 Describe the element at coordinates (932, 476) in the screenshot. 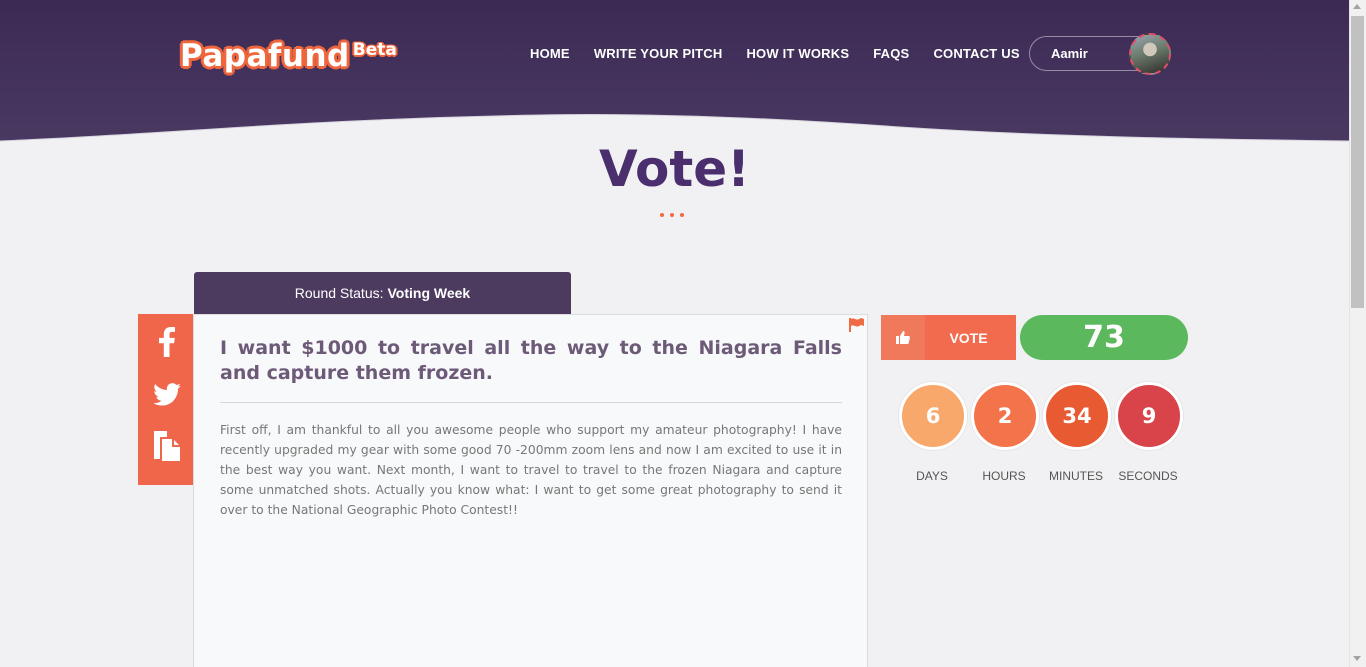

I see `countdown-days-label: DAYS` at that location.